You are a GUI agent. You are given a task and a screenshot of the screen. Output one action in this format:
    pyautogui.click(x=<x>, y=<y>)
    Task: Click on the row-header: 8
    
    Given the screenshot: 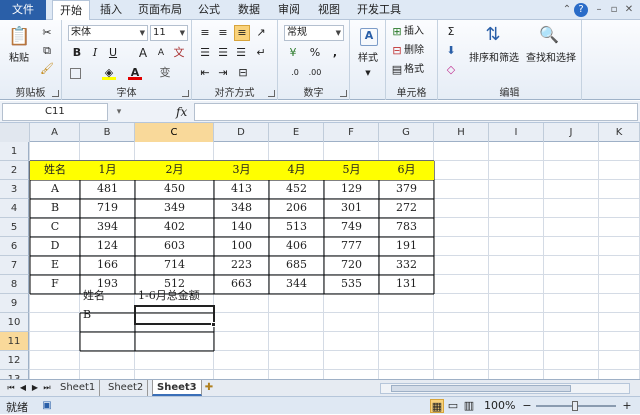 What is the action you would take?
    pyautogui.click(x=14, y=284)
    